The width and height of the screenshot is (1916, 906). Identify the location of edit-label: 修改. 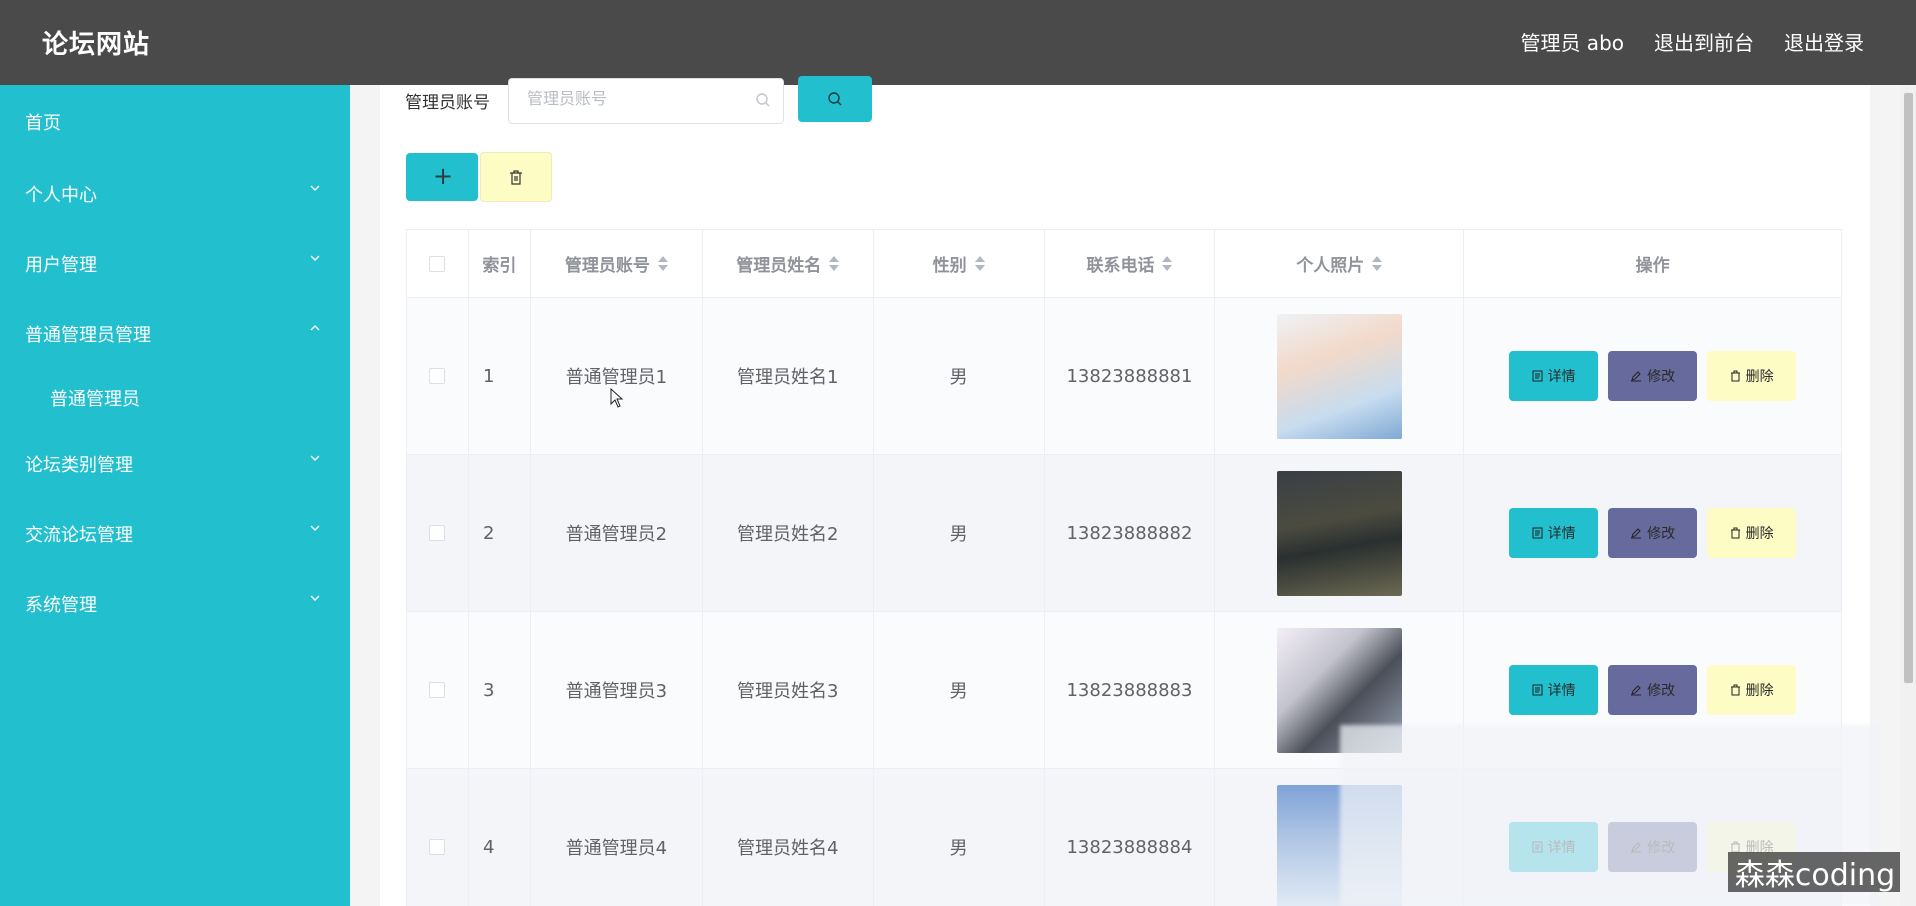
(1661, 534).